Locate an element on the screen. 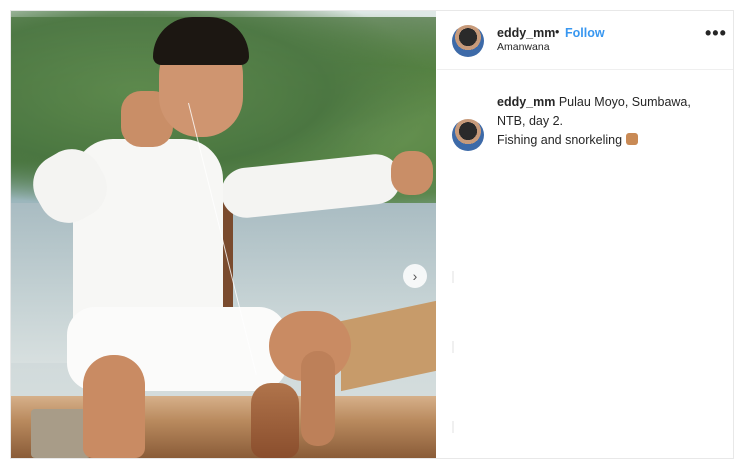  thumbs-up-icon is located at coordinates (632, 139).